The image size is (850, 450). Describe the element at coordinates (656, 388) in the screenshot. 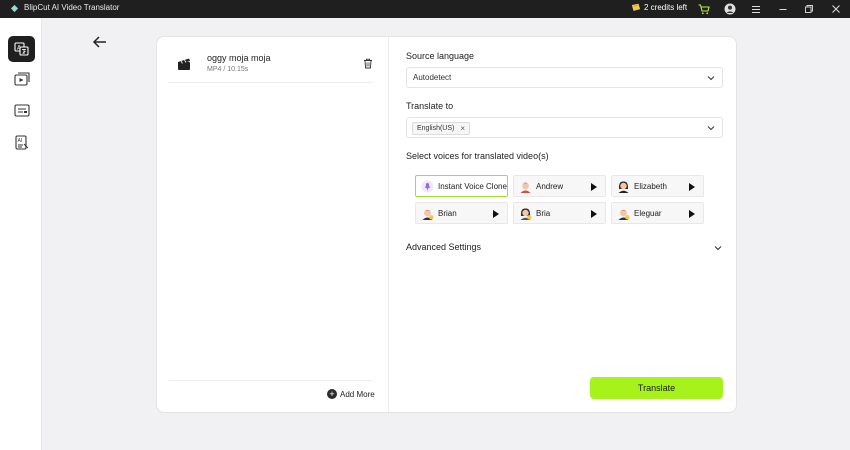

I see `translate-button: Translate` at that location.